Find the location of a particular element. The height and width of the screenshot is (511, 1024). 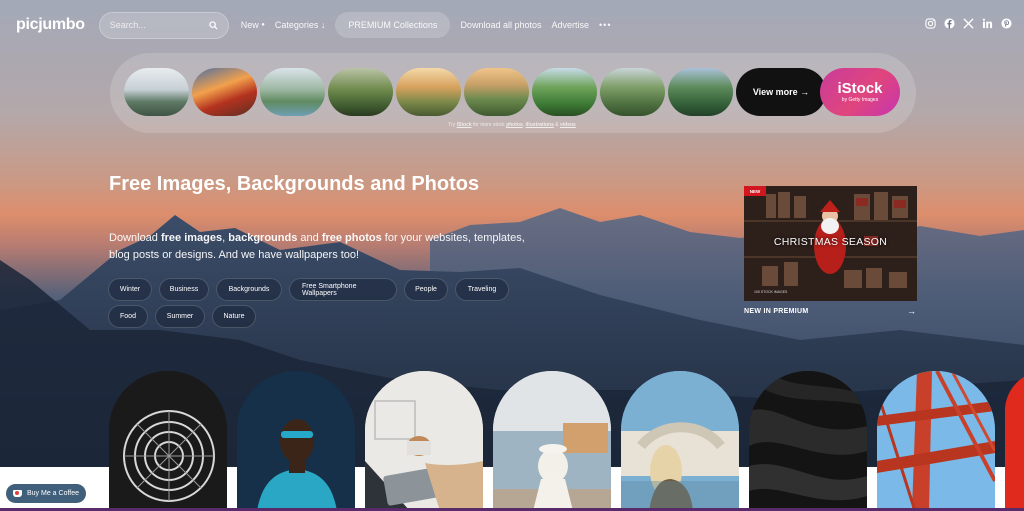

new-badge: NEW is located at coordinates (755, 191).